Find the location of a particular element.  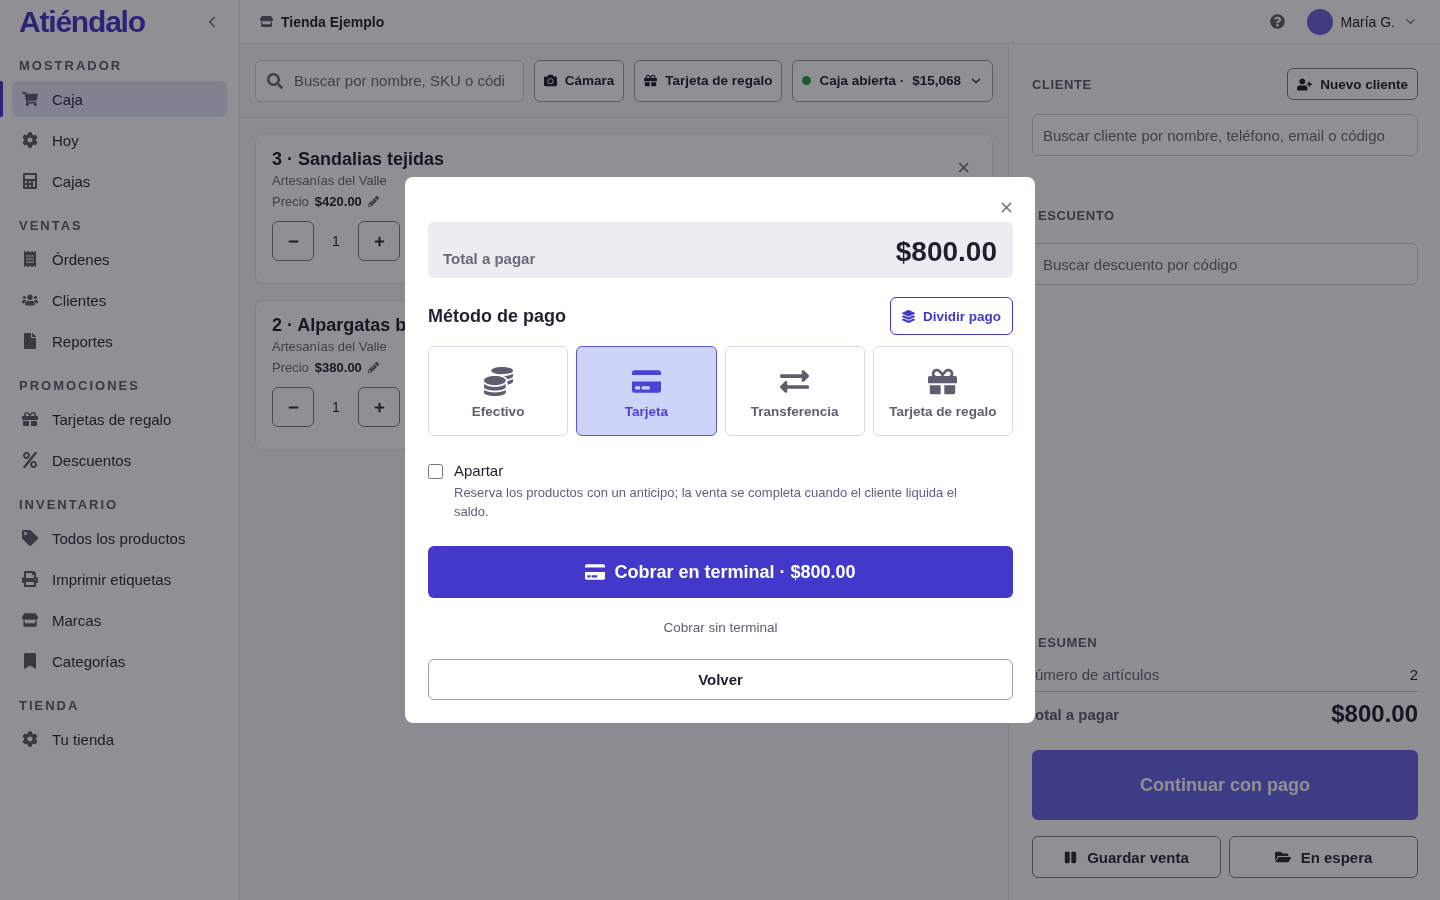

payment-method-tile: Efectivo is located at coordinates (498, 391).